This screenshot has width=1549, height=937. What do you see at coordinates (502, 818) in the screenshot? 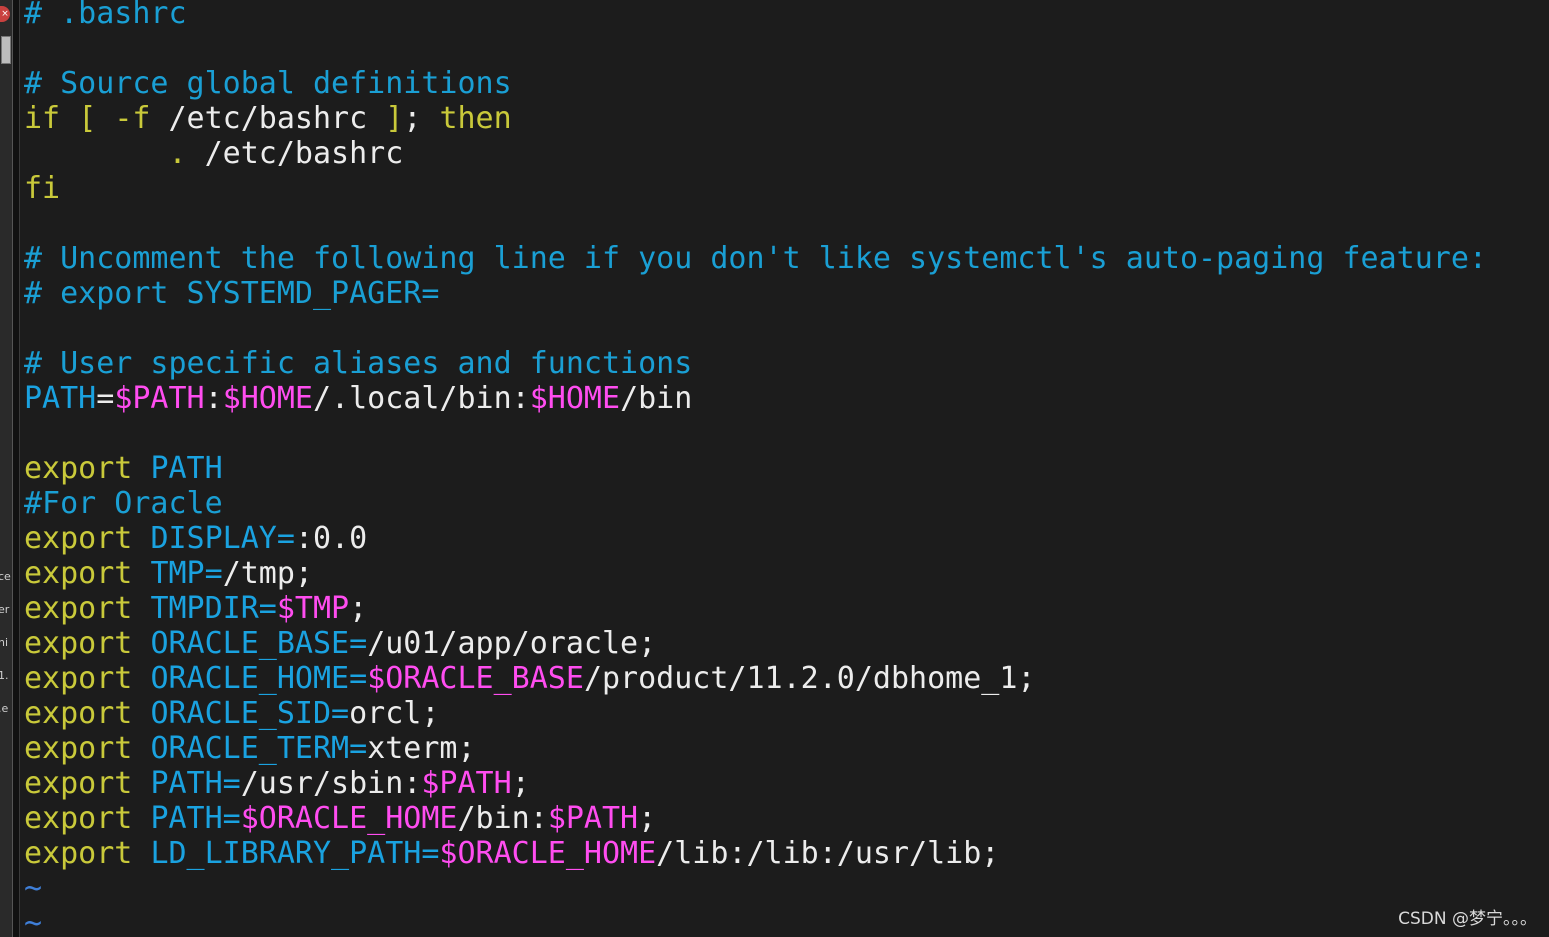
I see `text-token: /bin:` at bounding box center [502, 818].